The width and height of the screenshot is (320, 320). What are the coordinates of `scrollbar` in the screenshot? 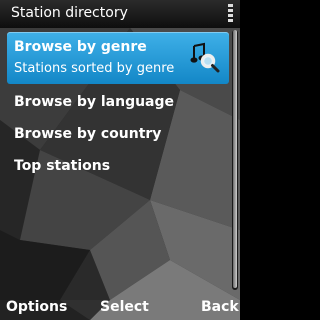 It's located at (235, 160).